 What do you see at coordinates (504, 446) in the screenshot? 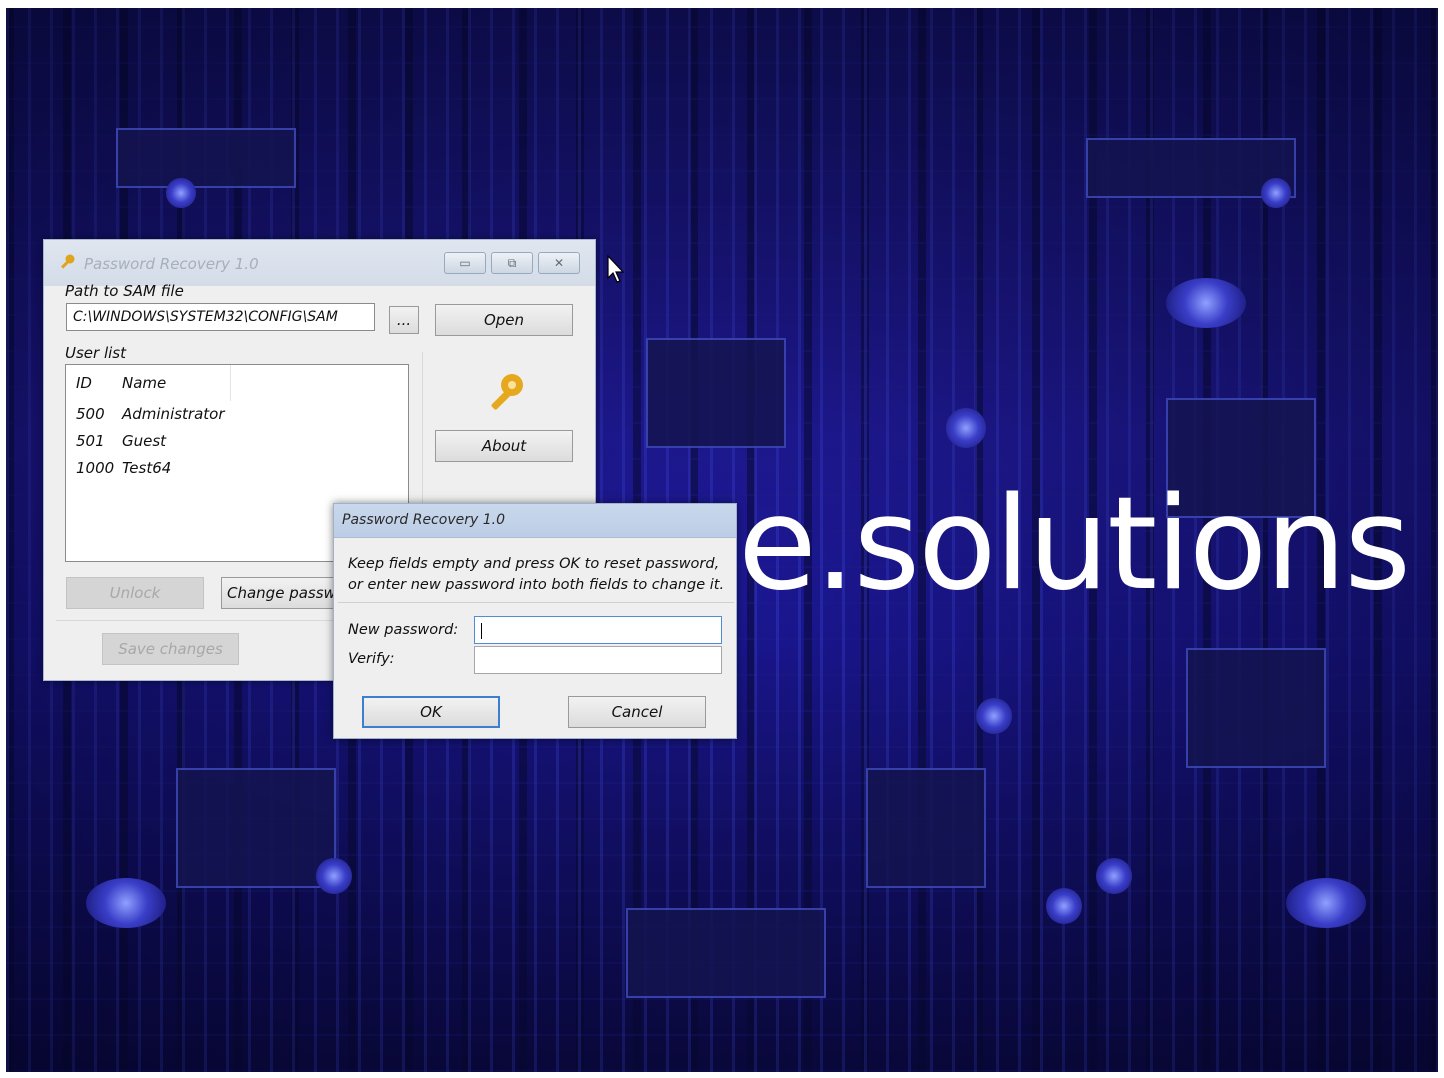
I see `about-button: About` at bounding box center [504, 446].